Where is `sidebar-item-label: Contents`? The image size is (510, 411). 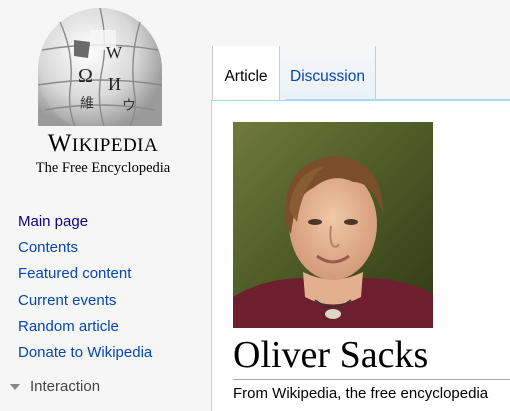
sidebar-item-label: Contents is located at coordinates (48, 247).